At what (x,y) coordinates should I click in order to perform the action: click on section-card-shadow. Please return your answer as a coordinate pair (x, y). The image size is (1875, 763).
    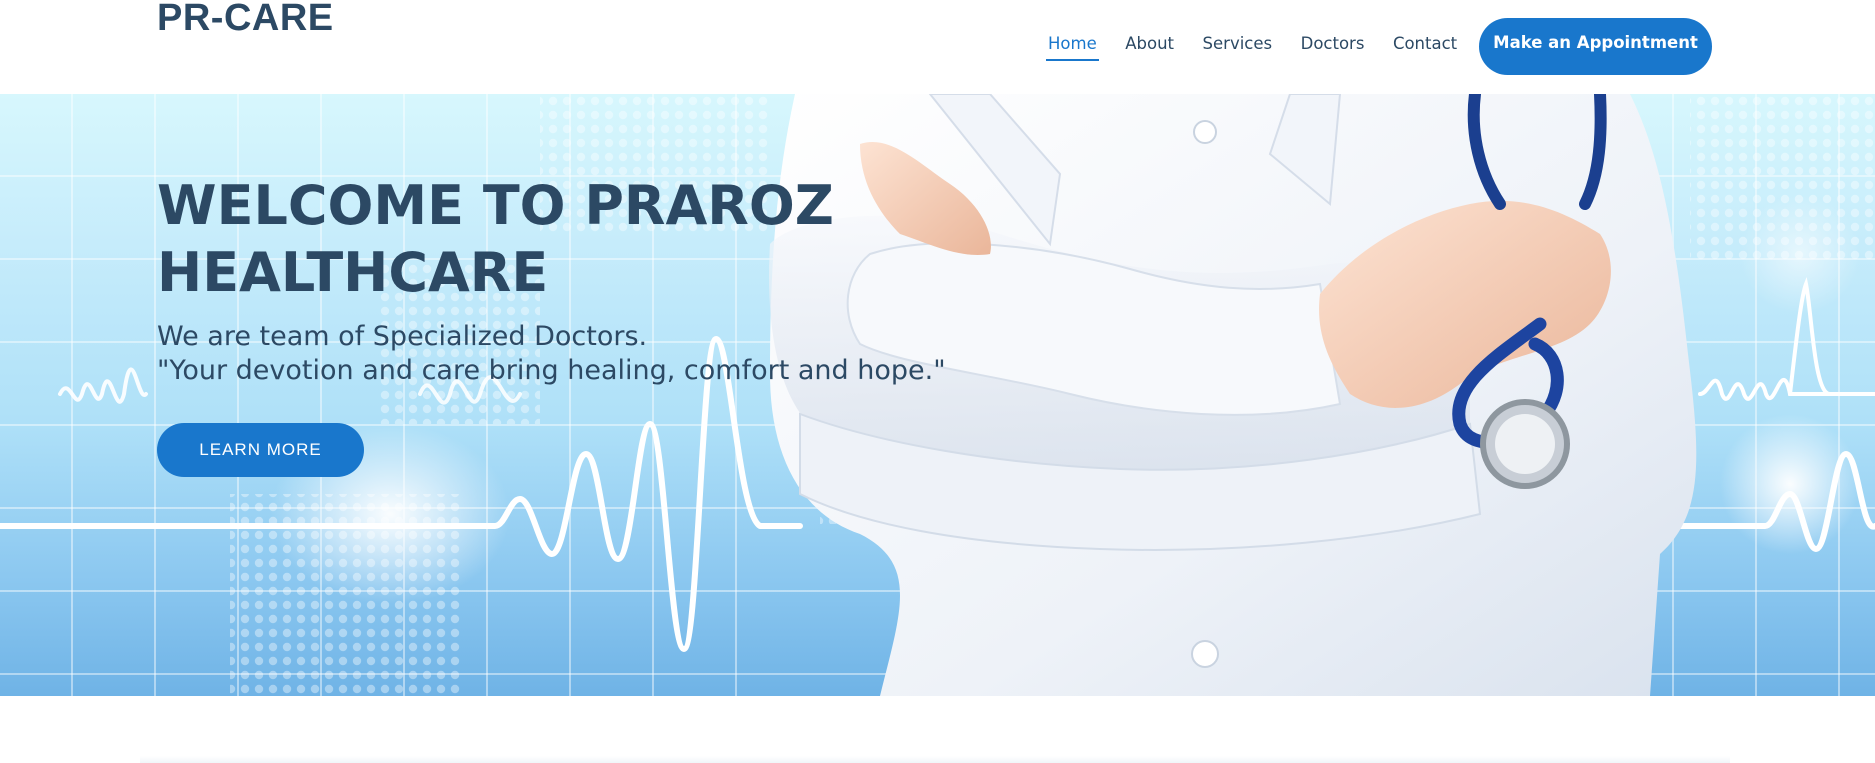
    Looking at the image, I should click on (935, 759).